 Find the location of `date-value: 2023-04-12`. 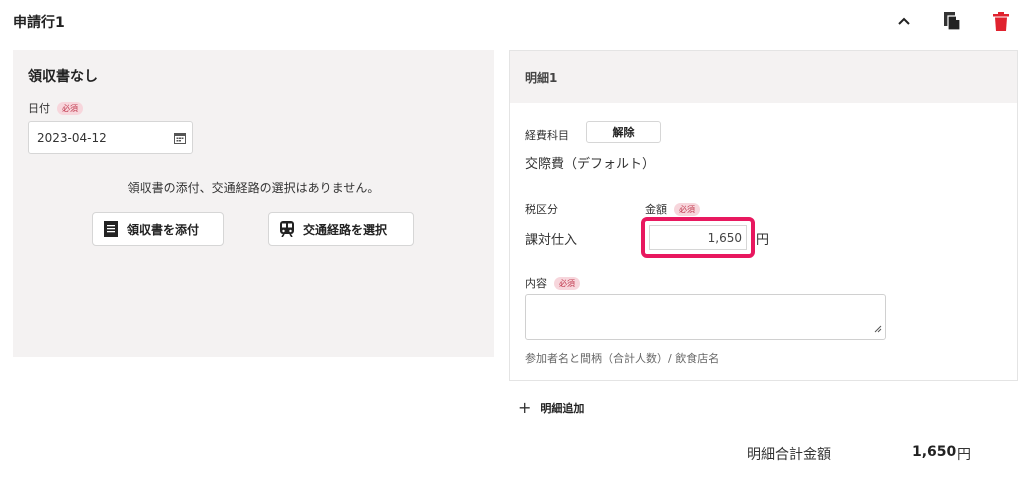

date-value: 2023-04-12 is located at coordinates (72, 137).